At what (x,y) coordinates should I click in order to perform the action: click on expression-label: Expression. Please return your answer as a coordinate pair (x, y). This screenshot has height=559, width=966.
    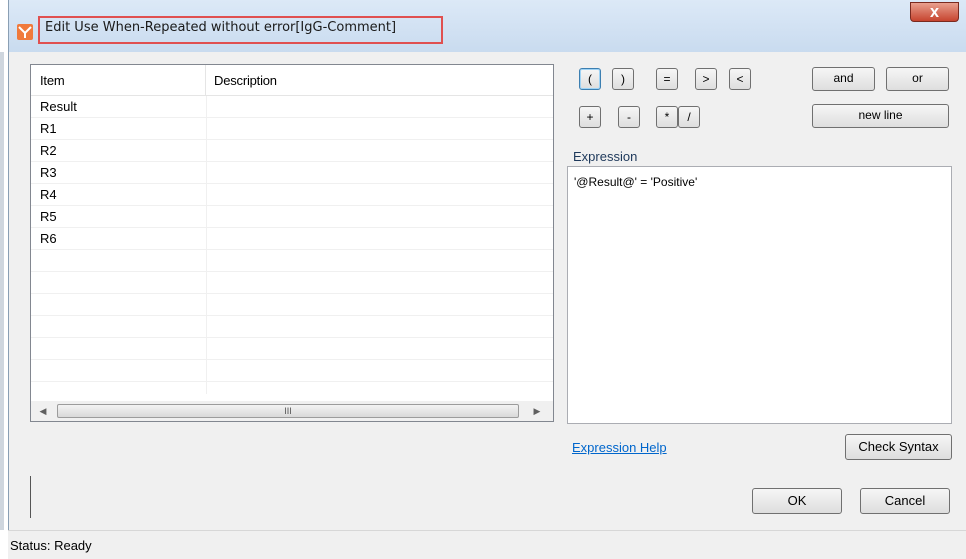
    Looking at the image, I should click on (605, 156).